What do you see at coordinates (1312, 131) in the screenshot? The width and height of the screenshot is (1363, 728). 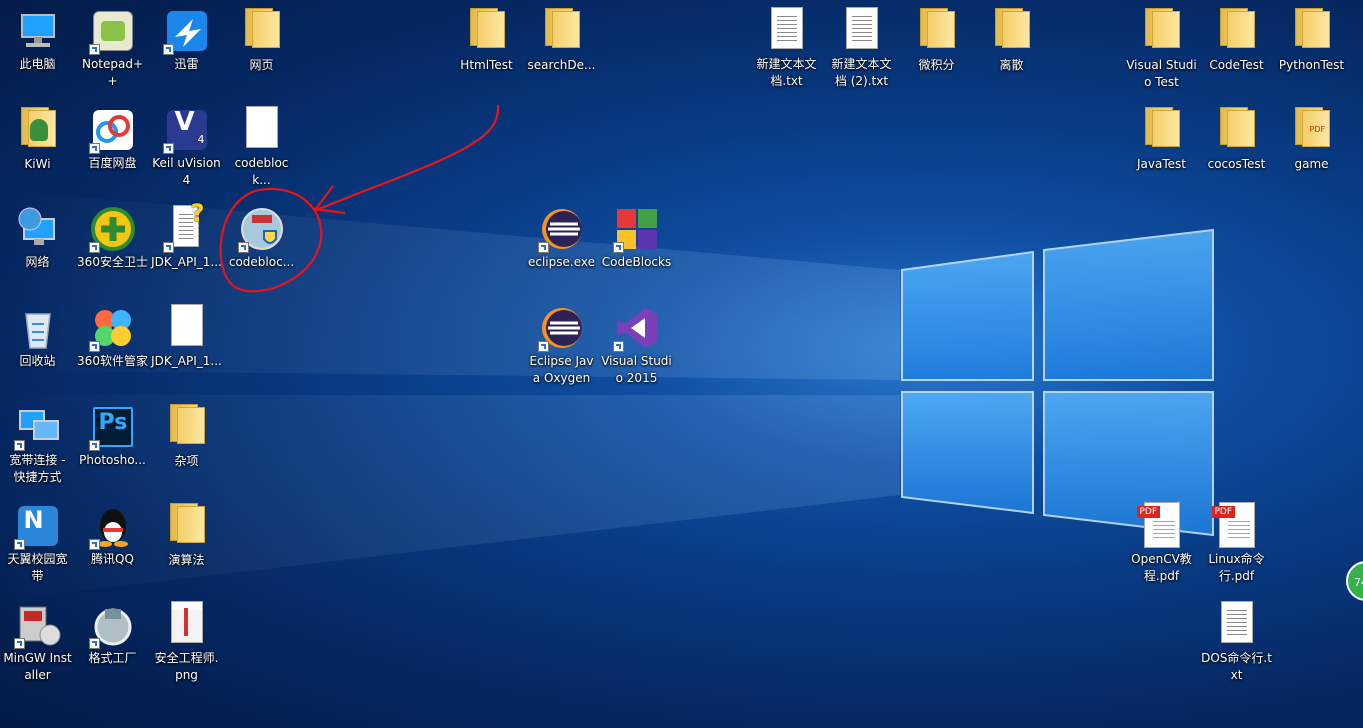 I see `pdf-folder-icon: PDF` at bounding box center [1312, 131].